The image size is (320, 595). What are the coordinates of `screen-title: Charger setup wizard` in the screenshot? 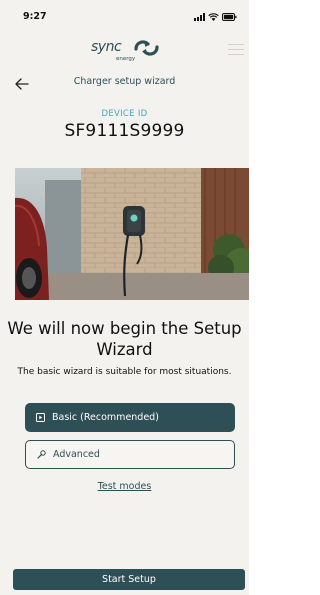 It's located at (124, 81).